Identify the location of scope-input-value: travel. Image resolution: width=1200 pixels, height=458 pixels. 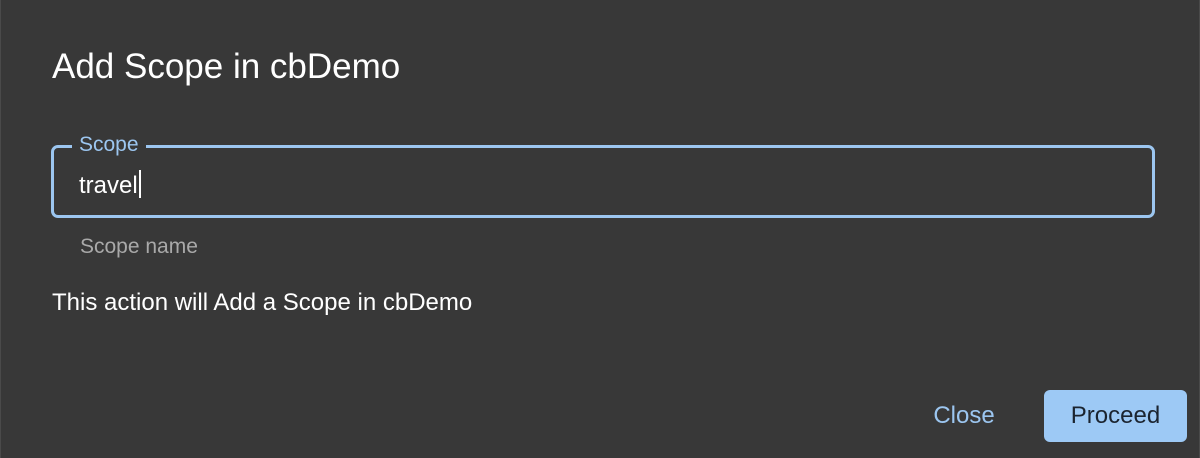
(108, 185).